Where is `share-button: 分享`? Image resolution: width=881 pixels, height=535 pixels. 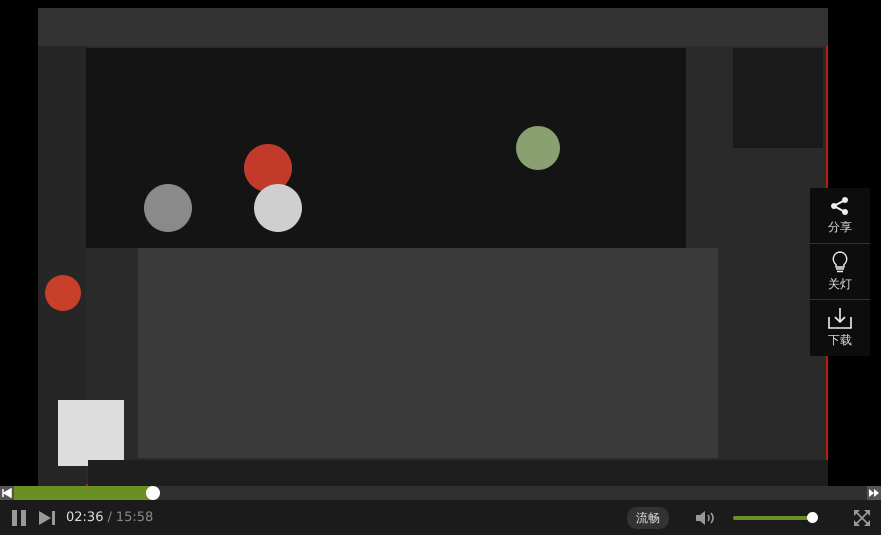
share-button: 分享 is located at coordinates (840, 216).